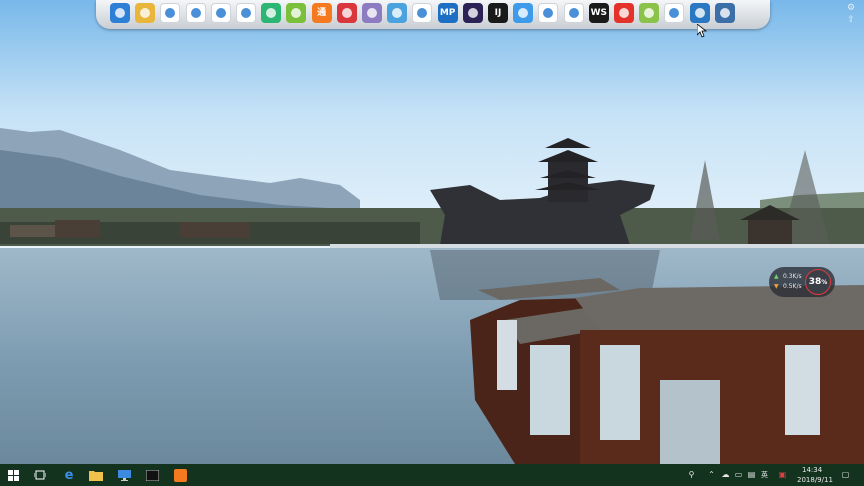 This screenshot has height=486, width=864. I want to click on tray-app-icon: ▣, so click(782, 475).